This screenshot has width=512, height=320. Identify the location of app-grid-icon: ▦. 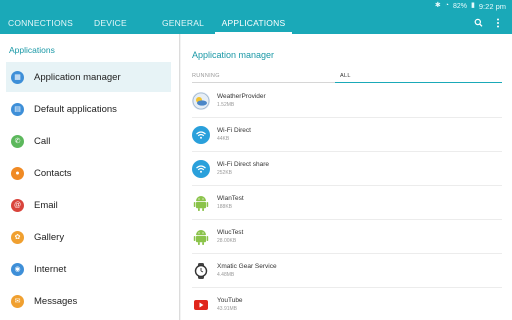
(17, 77).